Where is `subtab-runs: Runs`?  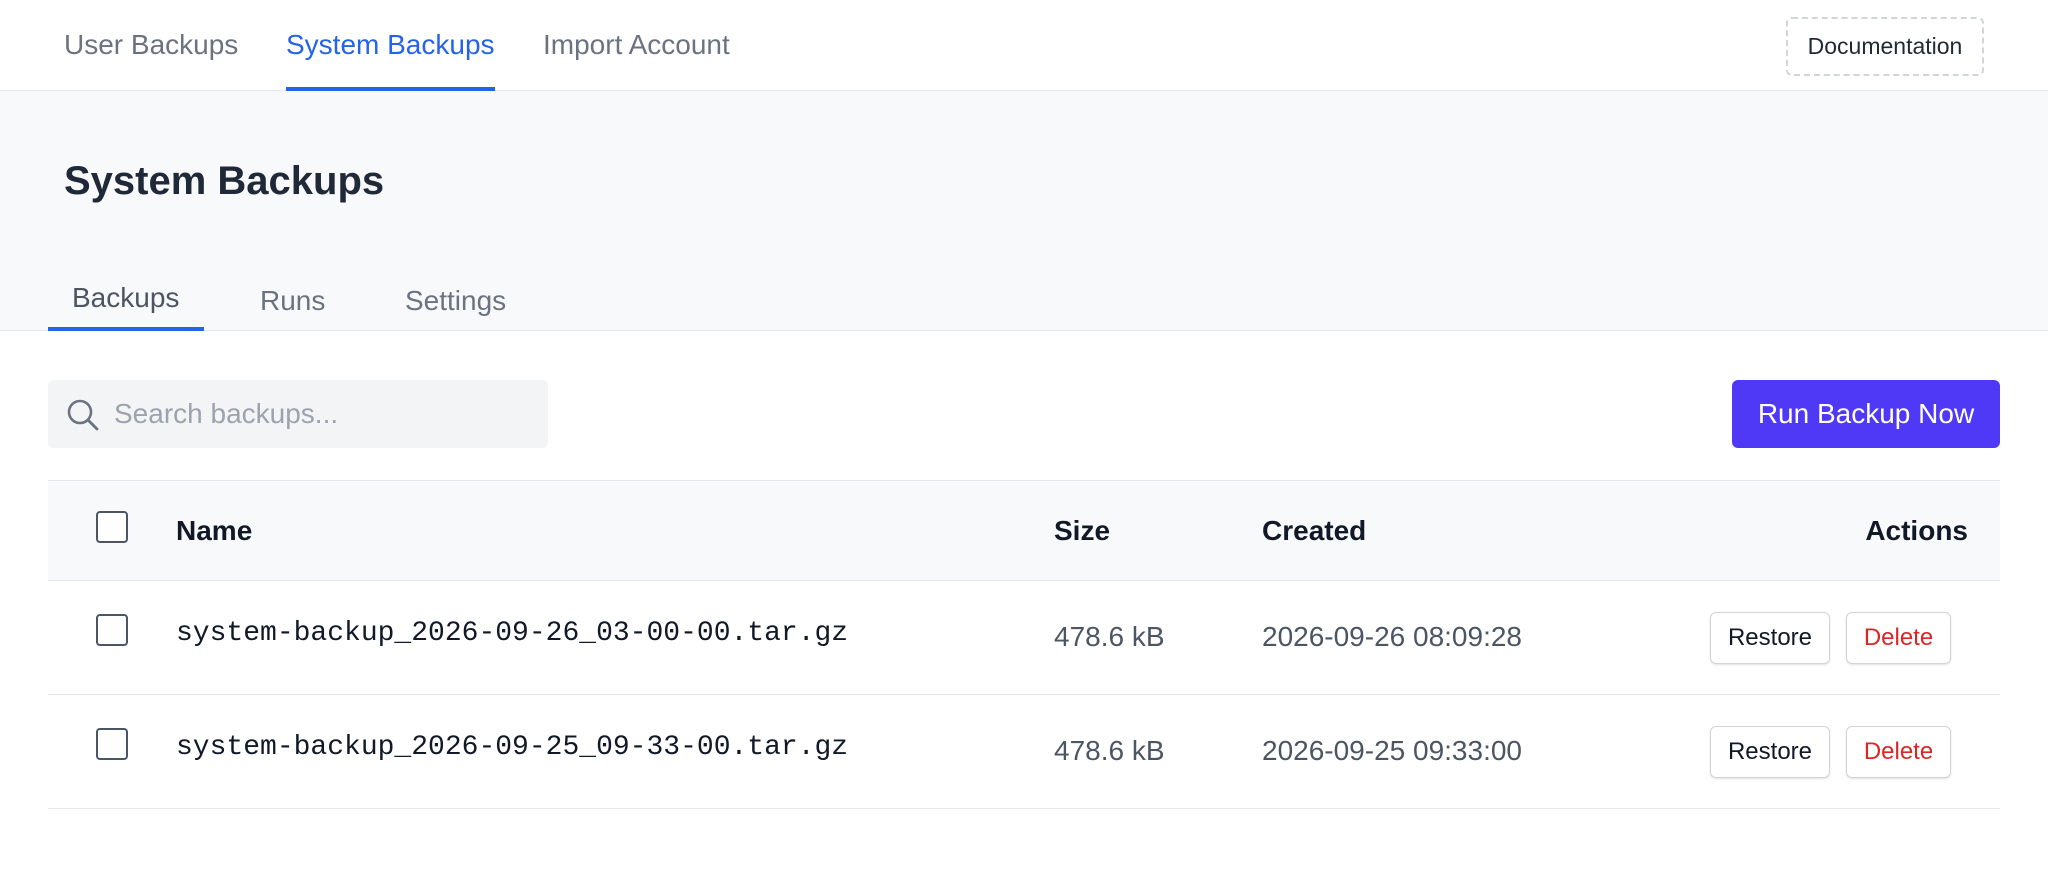
subtab-runs: Runs is located at coordinates (292, 301).